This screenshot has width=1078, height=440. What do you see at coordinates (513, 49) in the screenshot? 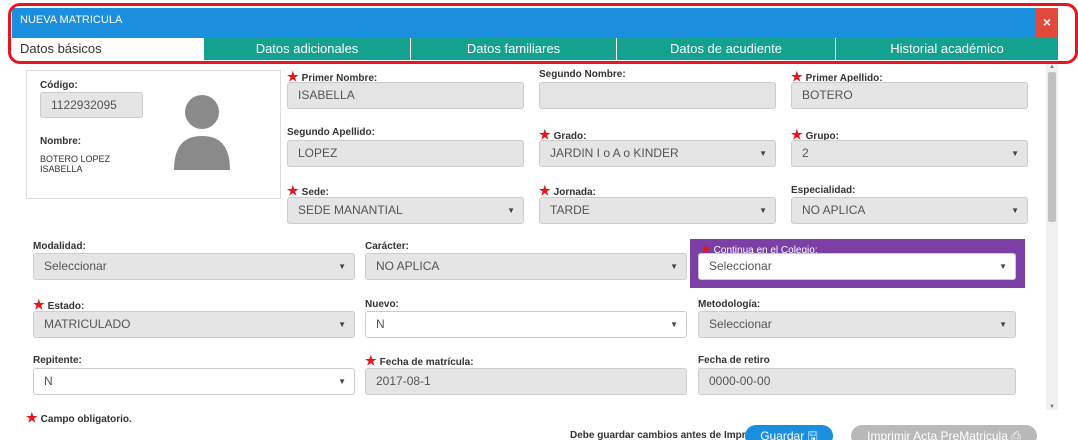
I see `tab-datos-familiares: Datos familiares` at bounding box center [513, 49].